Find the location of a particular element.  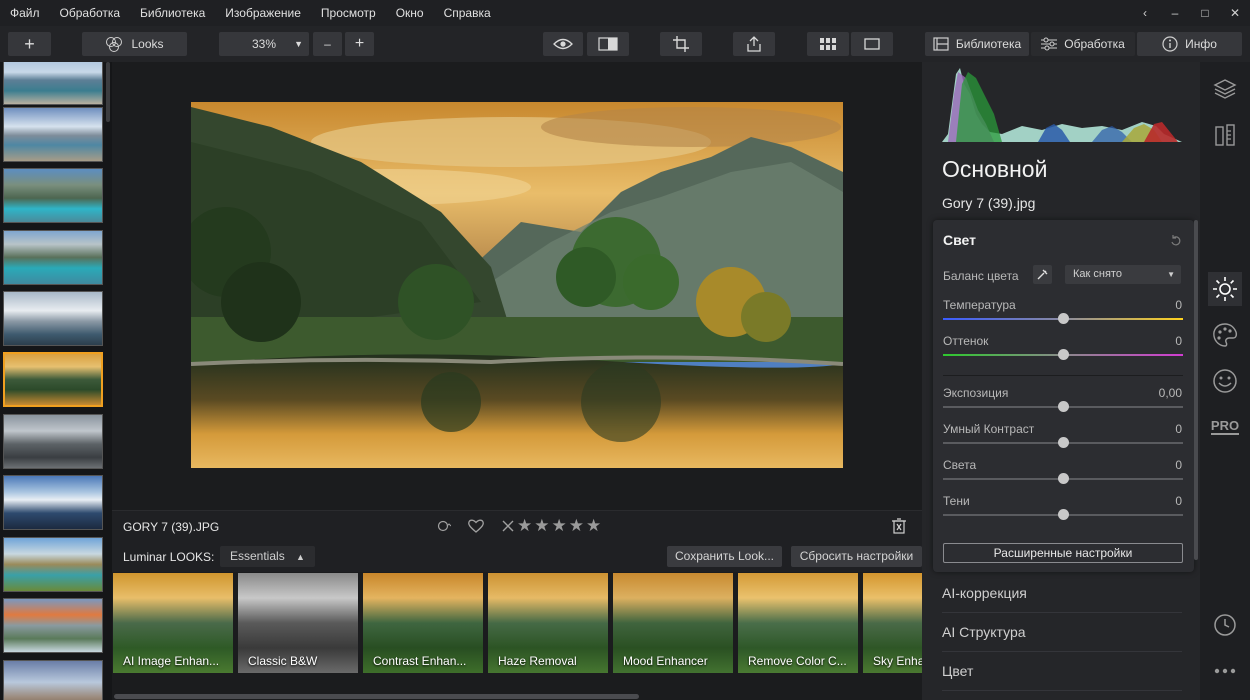

eye-icon is located at coordinates (563, 44).